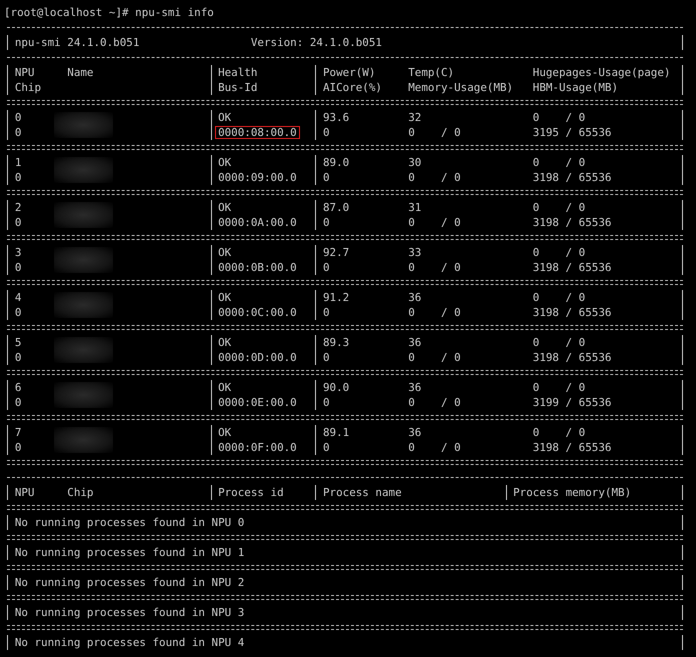 This screenshot has width=696, height=657. Describe the element at coordinates (257, 132) in the screenshot. I see `bus-id: 0000:08:00.0` at that location.